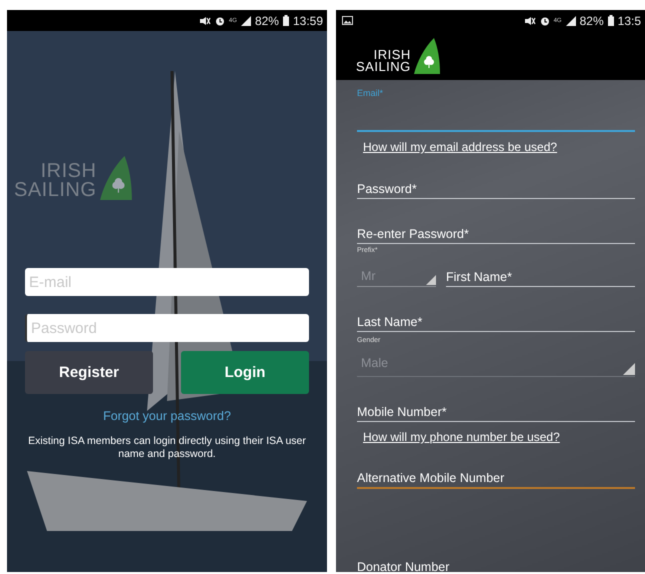 Image resolution: width=645 pixels, height=574 pixels. Describe the element at coordinates (89, 372) in the screenshot. I see `register-button: Register` at that location.